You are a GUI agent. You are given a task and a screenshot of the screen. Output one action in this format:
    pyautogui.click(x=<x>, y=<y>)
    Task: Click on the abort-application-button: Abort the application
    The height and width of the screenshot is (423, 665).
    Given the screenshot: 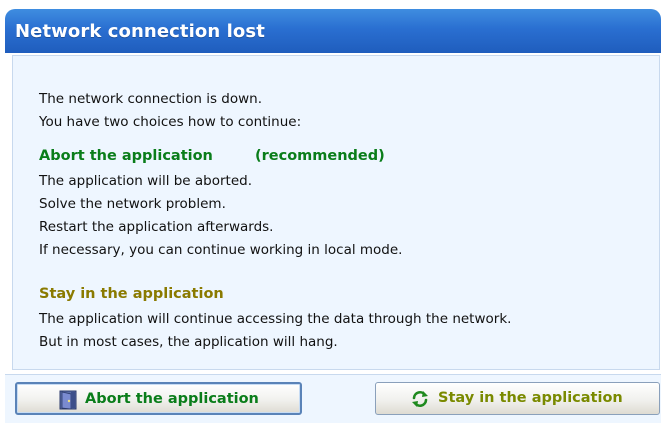 What is the action you would take?
    pyautogui.click(x=158, y=398)
    